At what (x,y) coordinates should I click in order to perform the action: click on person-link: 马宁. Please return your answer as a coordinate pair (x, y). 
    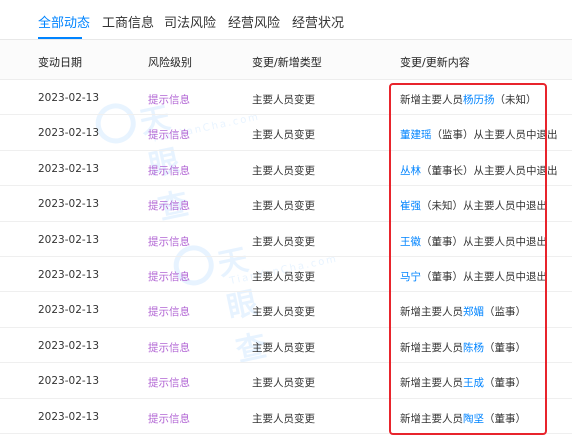
    Looking at the image, I should click on (410, 277).